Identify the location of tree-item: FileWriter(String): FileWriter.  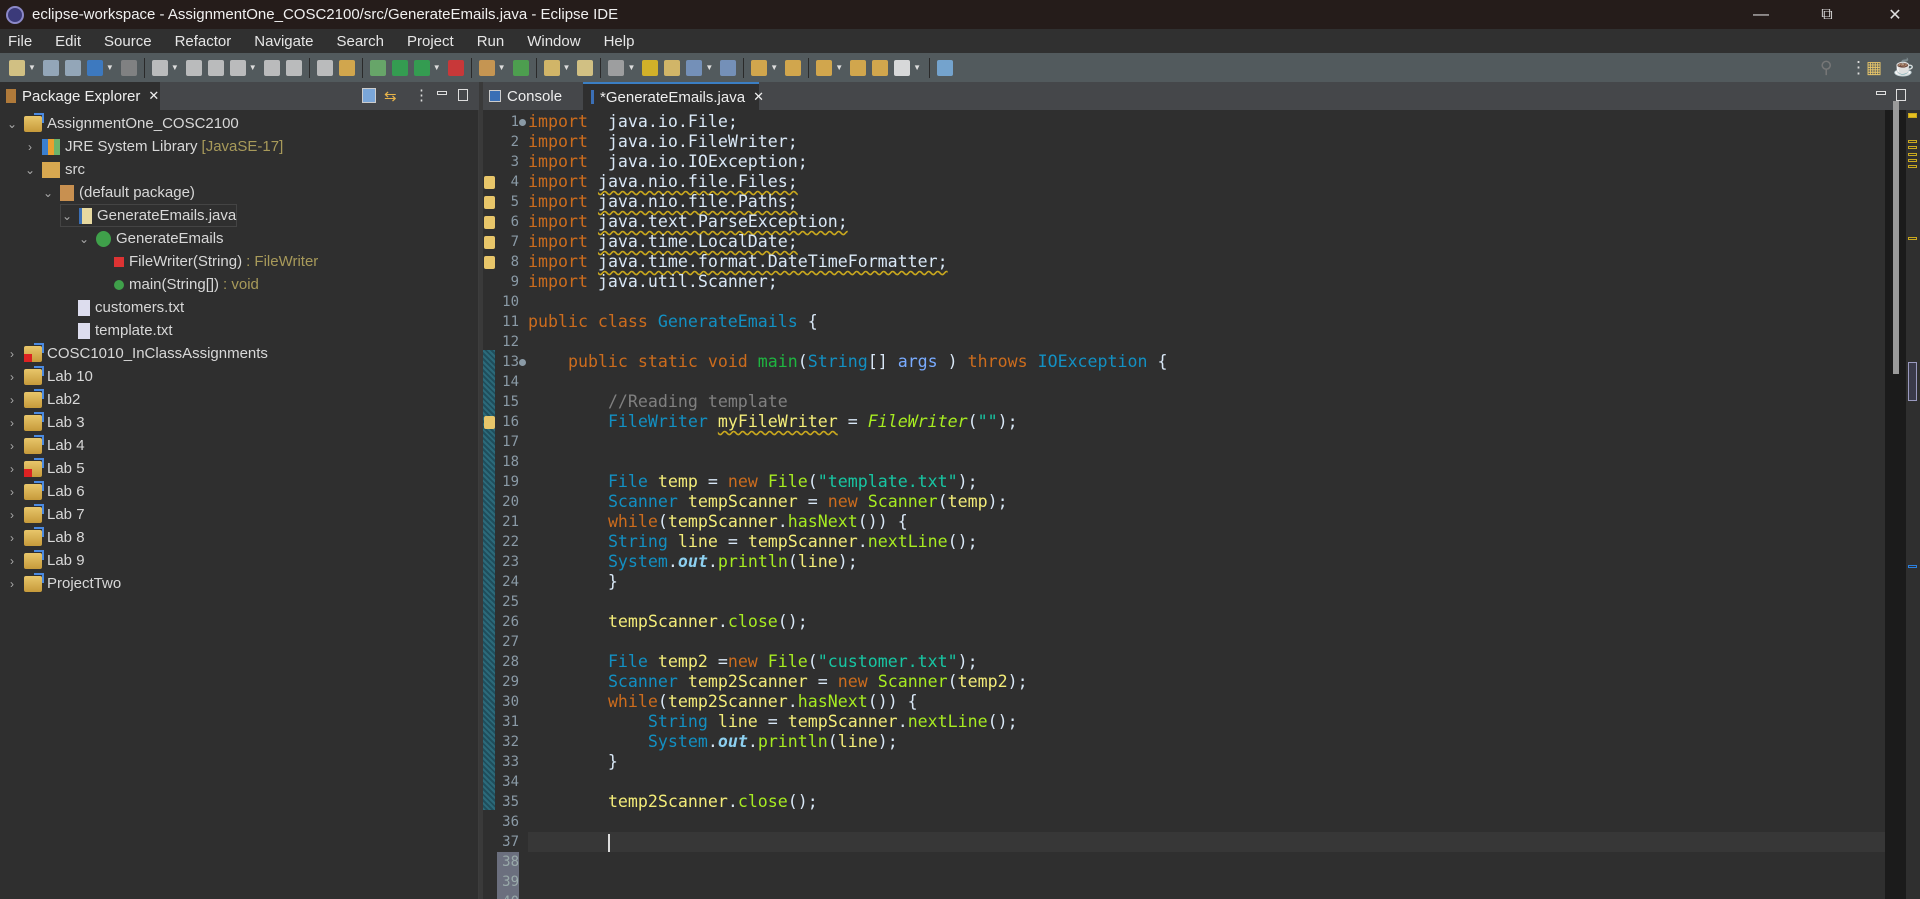
(207, 261).